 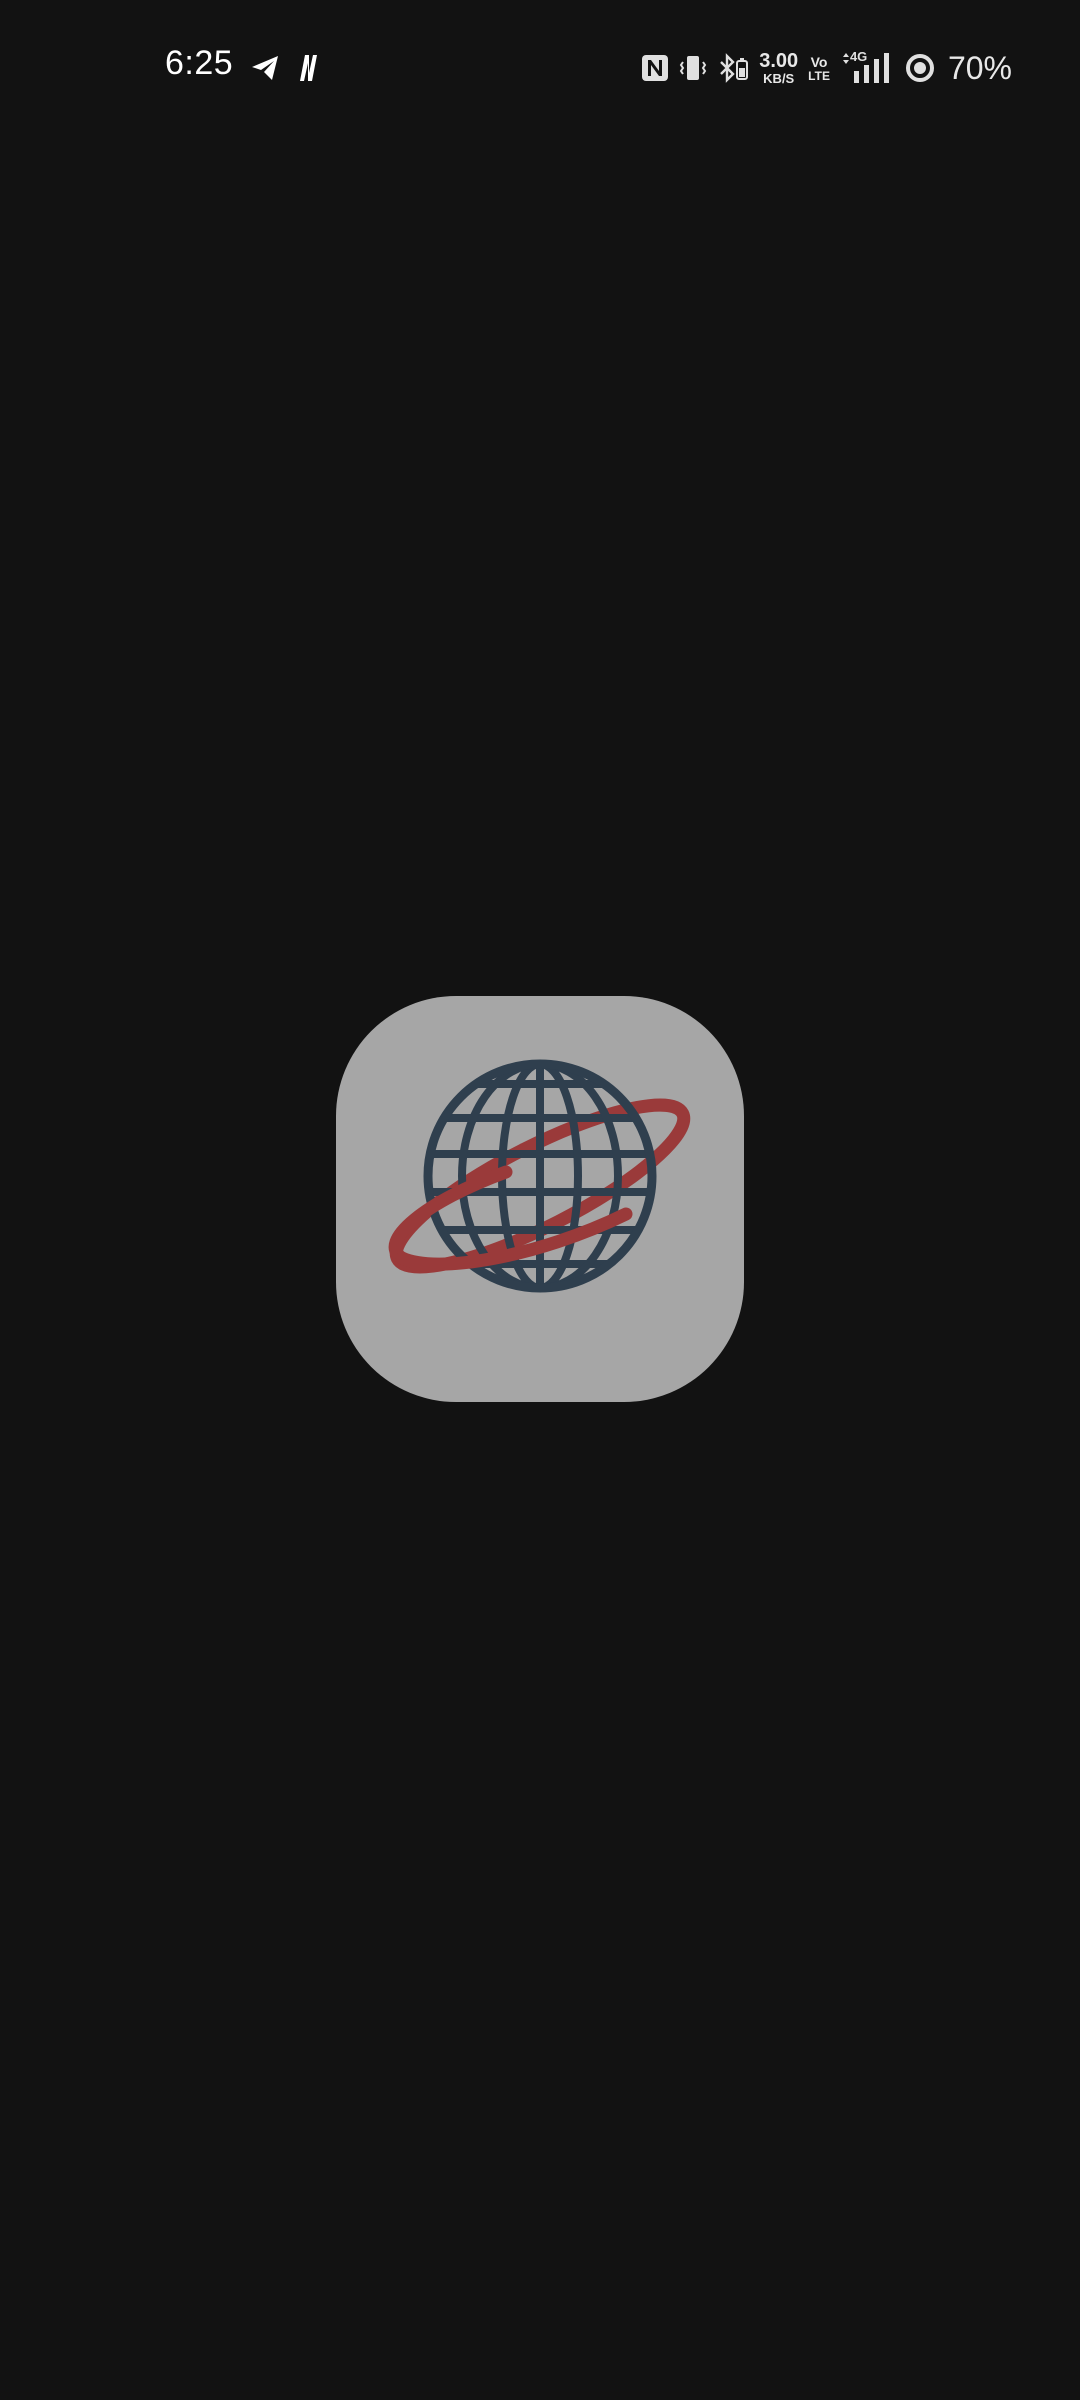 I want to click on network-speed: 3.00 KB/S, so click(x=778, y=68).